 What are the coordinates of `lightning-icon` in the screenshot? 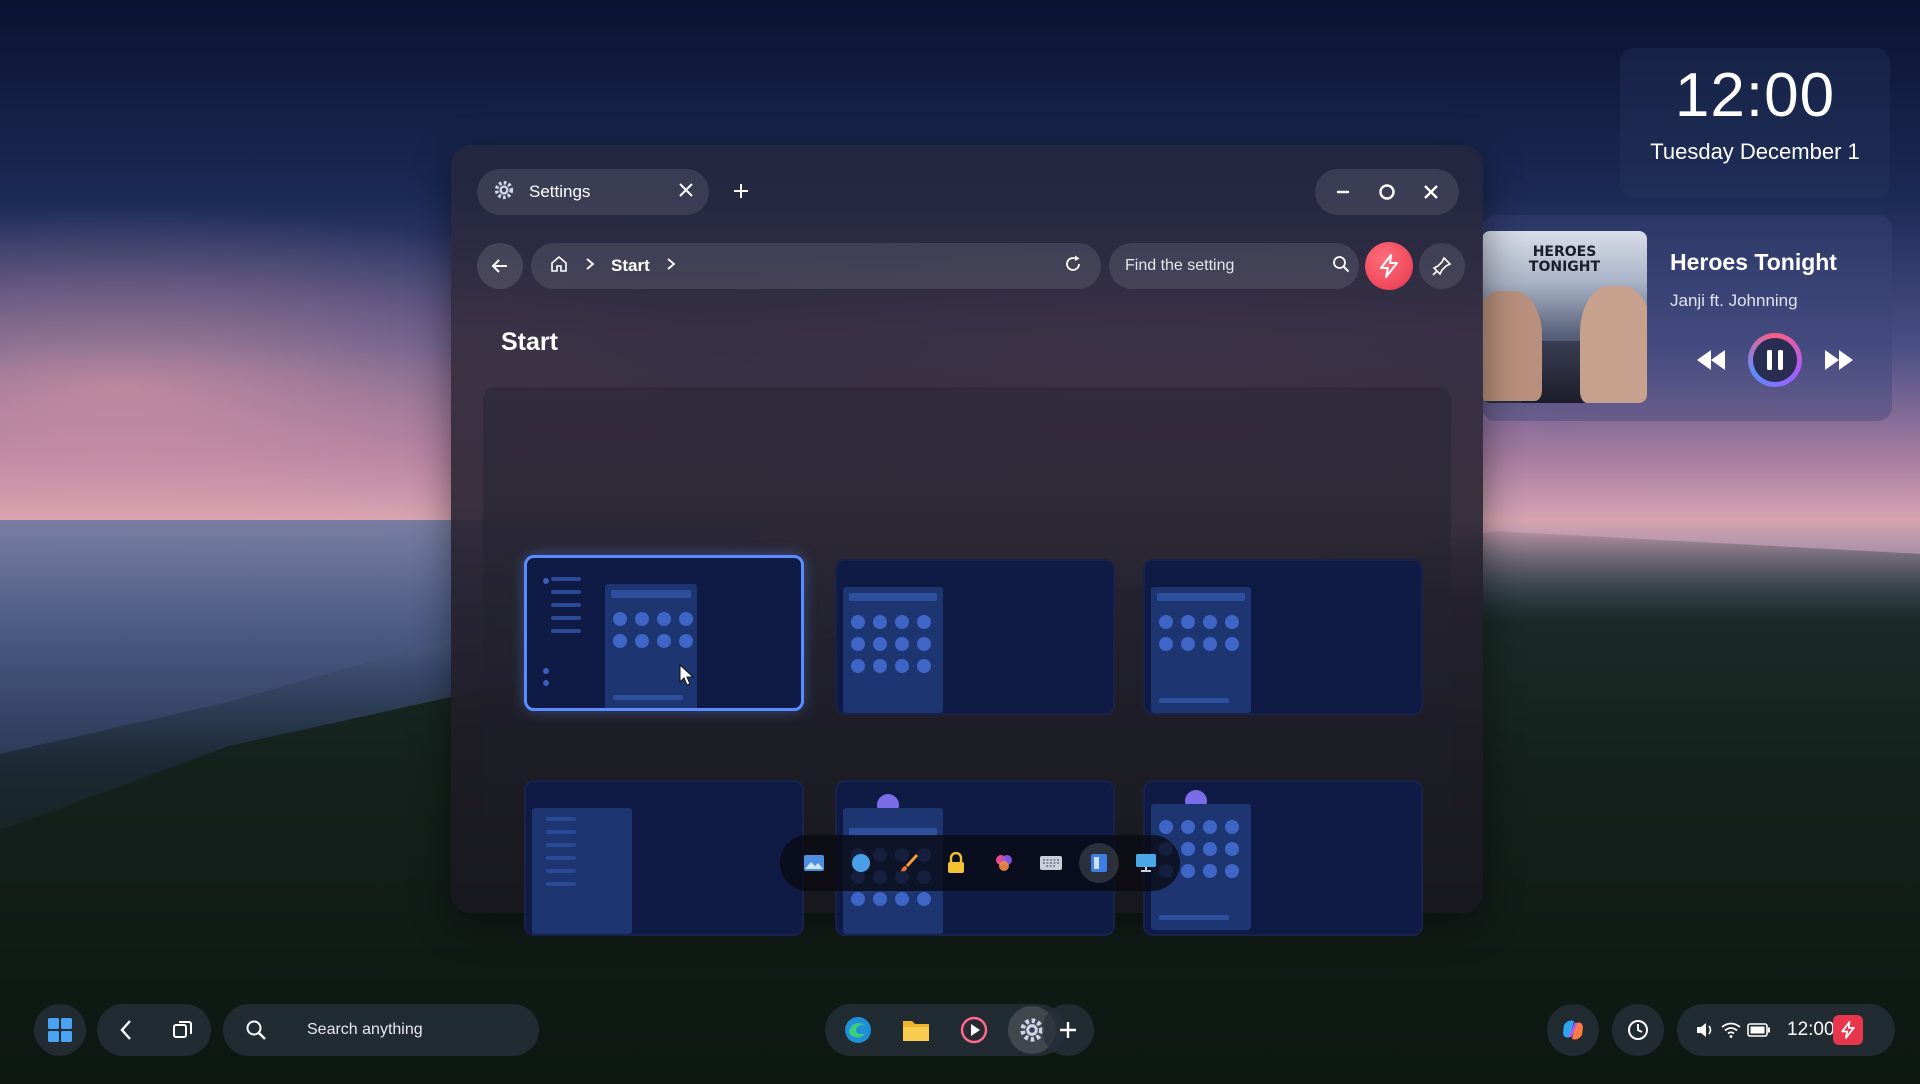 It's located at (1389, 266).